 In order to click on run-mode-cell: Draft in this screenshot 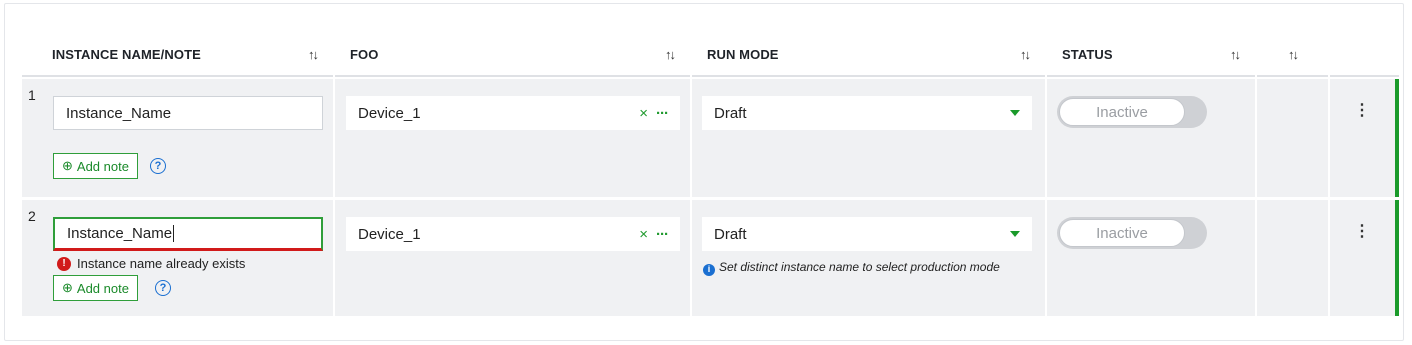, I will do `click(868, 138)`.